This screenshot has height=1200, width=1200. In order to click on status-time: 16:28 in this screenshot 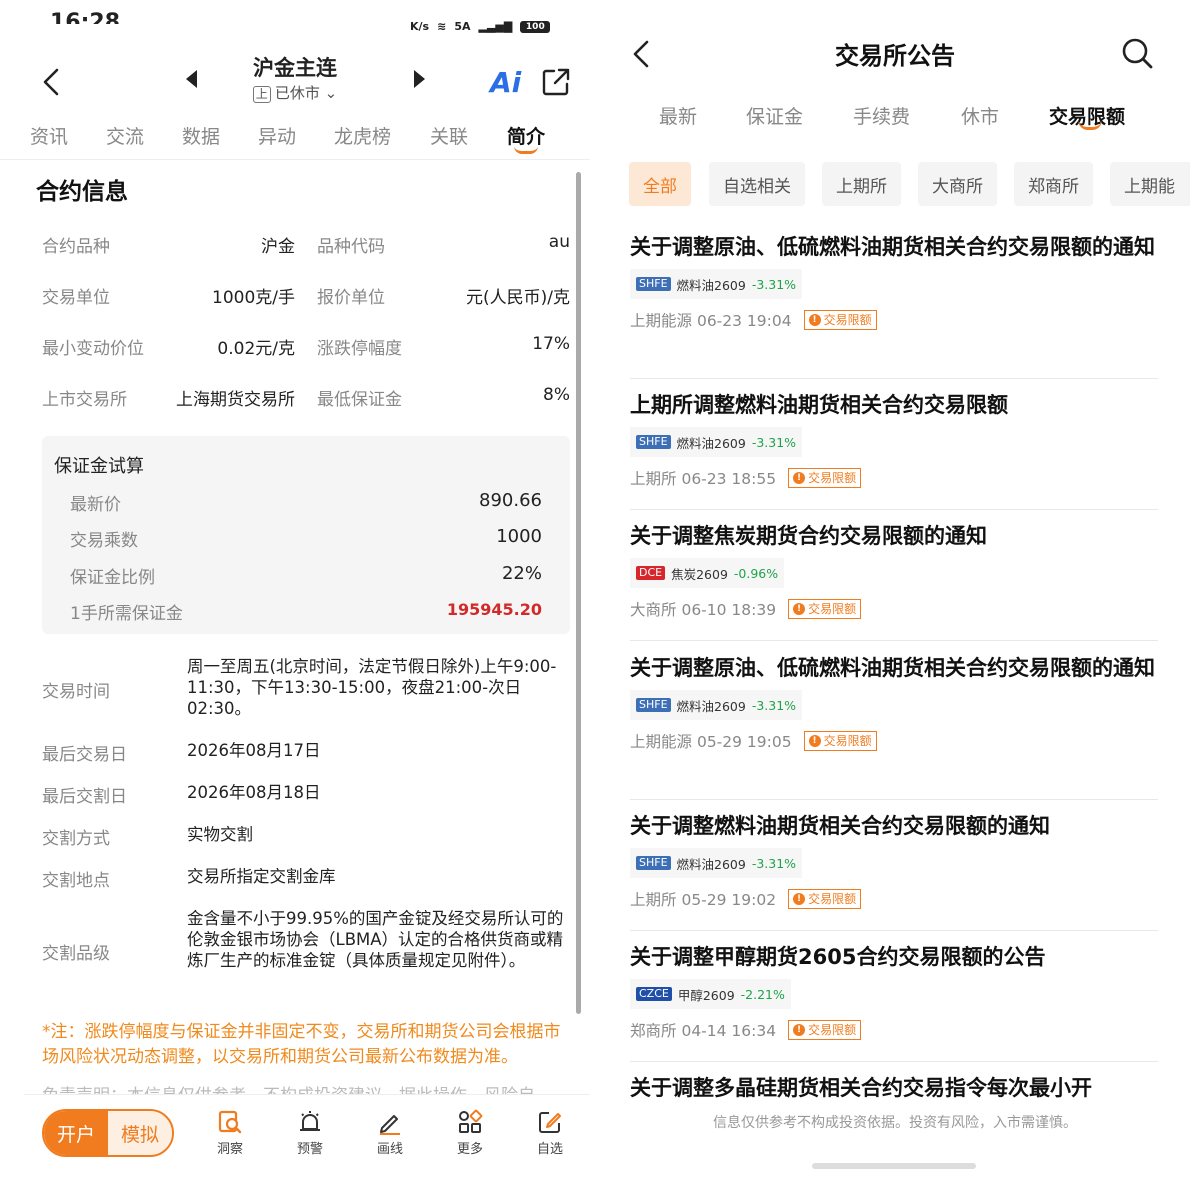, I will do `click(85, 18)`.